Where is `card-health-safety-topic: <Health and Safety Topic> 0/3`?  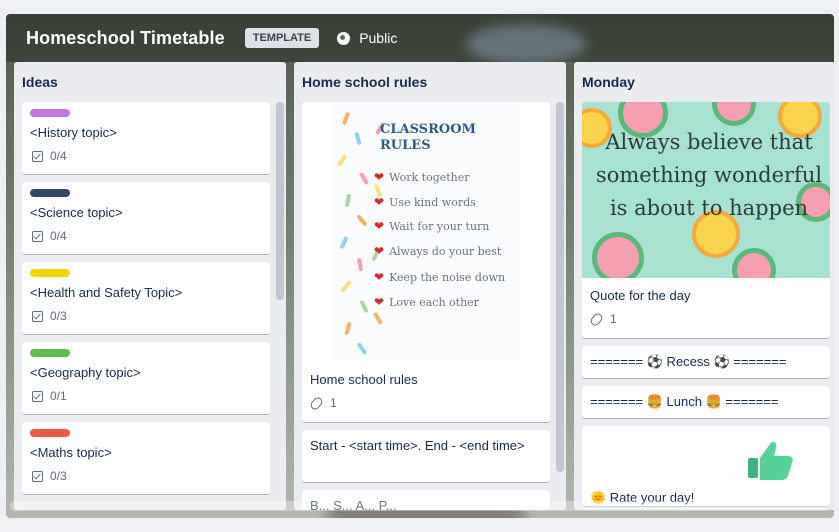
card-health-safety-topic: <Health and Safety Topic> 0/3 is located at coordinates (146, 298).